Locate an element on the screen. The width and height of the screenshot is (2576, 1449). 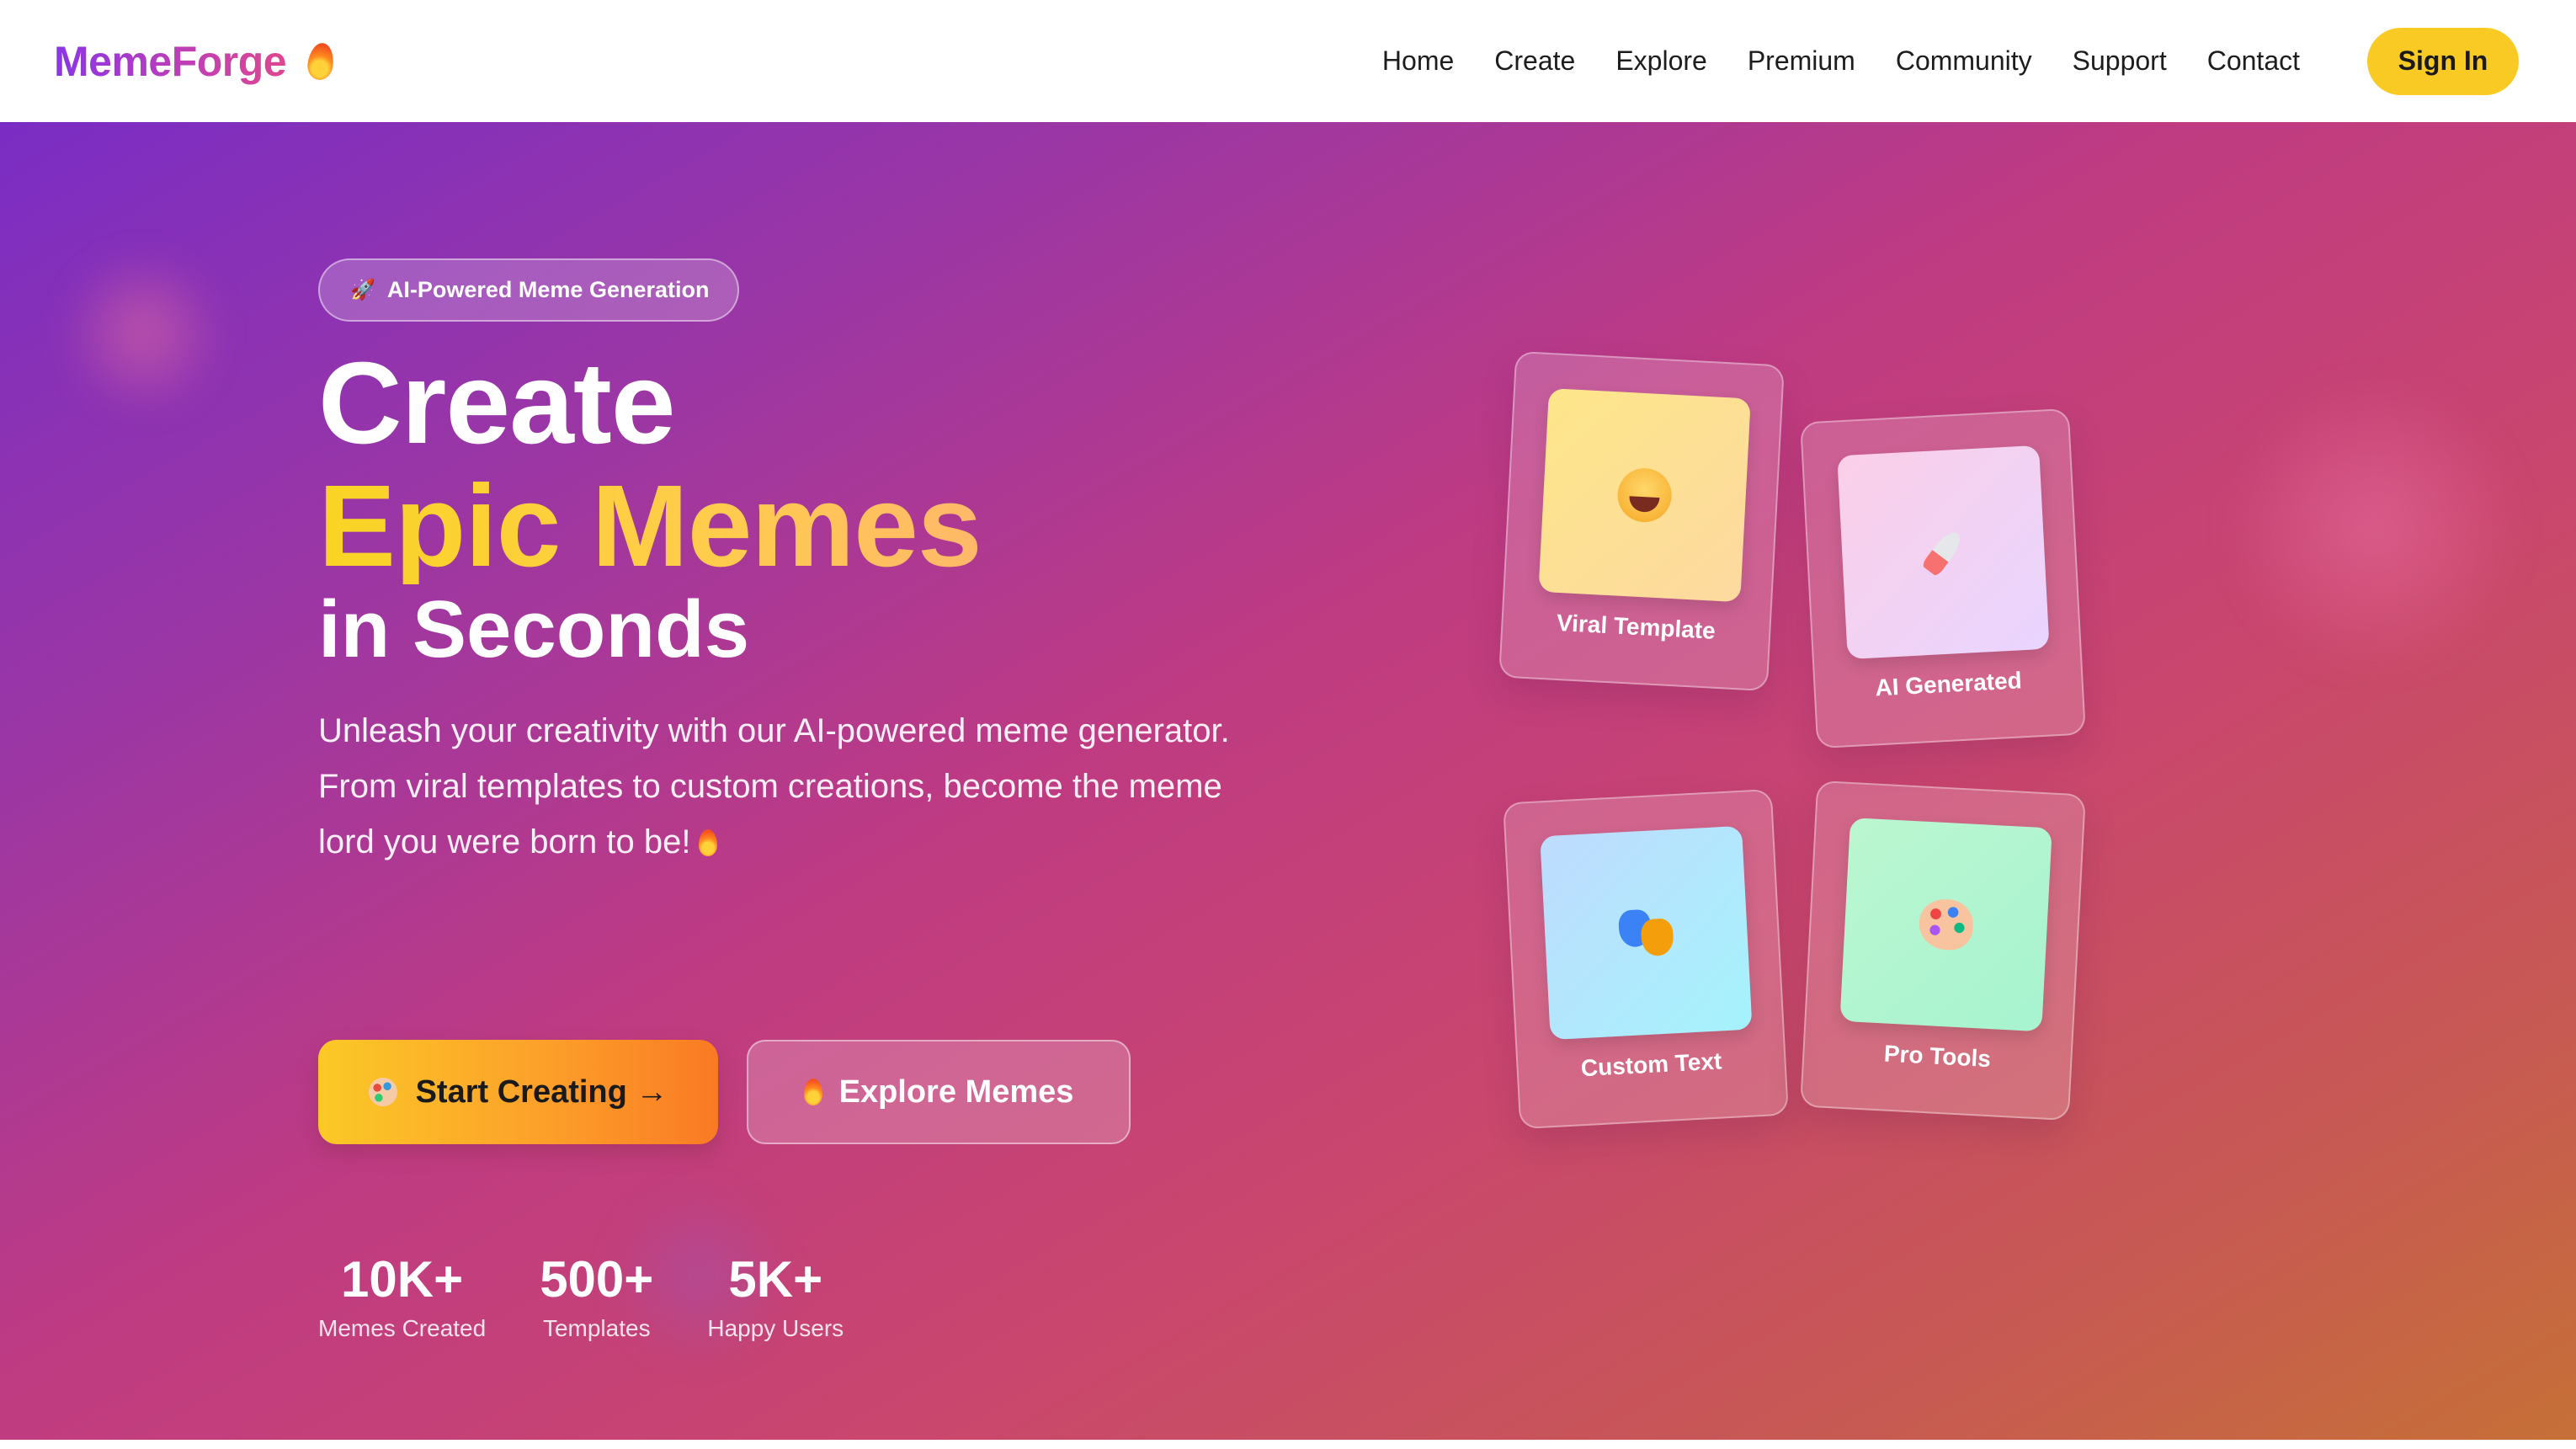
badge-text: AI-Powered Meme Generation is located at coordinates (548, 289).